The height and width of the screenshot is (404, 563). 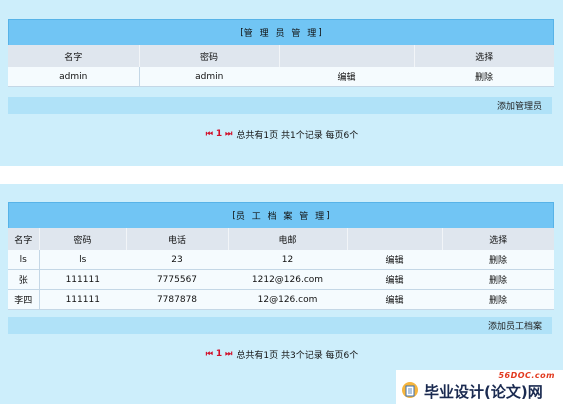 What do you see at coordinates (287, 299) in the screenshot?
I see `cell-email: 12@126.com` at bounding box center [287, 299].